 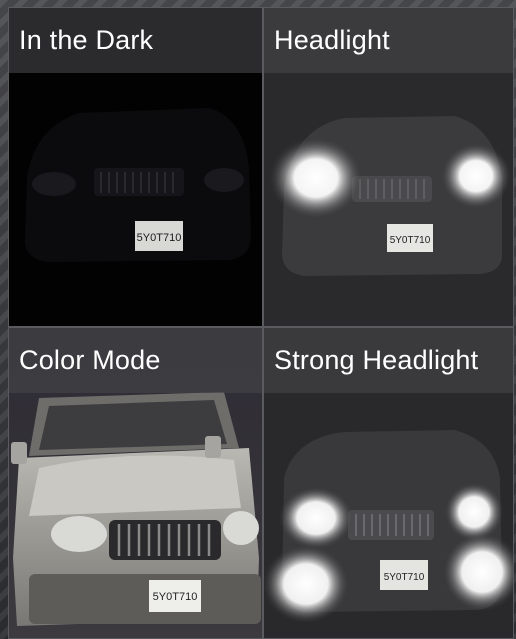 I want to click on panel-label-bar: Strong Headlight, so click(x=388, y=360).